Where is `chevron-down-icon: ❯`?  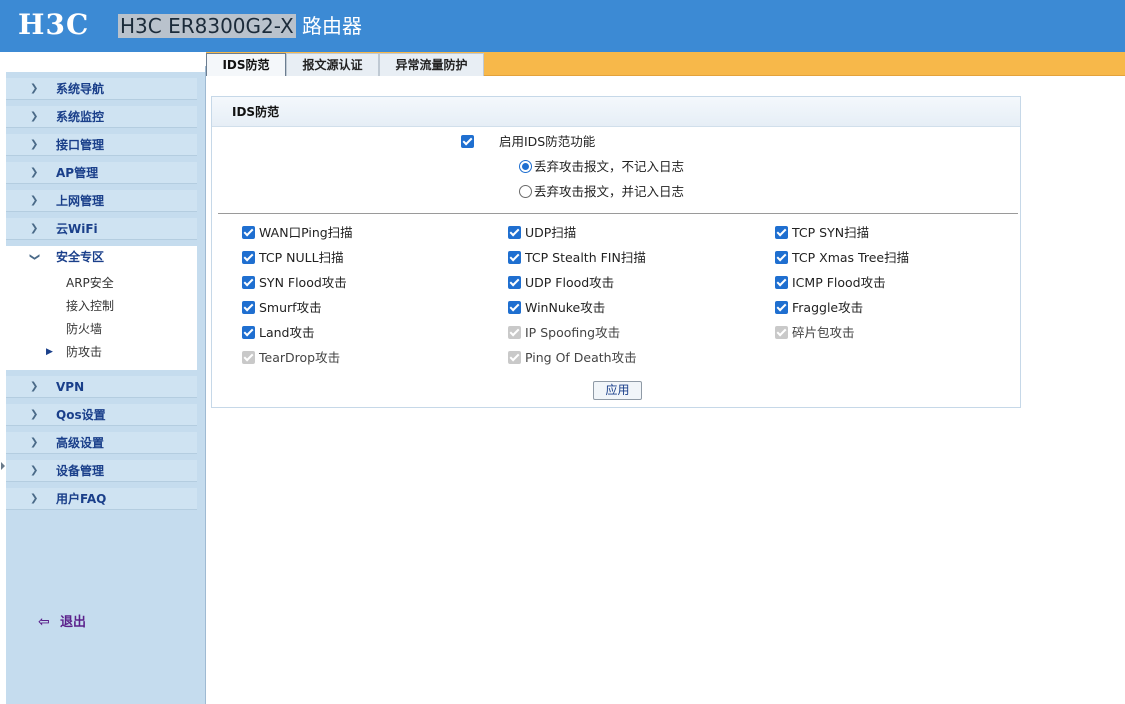 chevron-down-icon: ❯ is located at coordinates (35, 257).